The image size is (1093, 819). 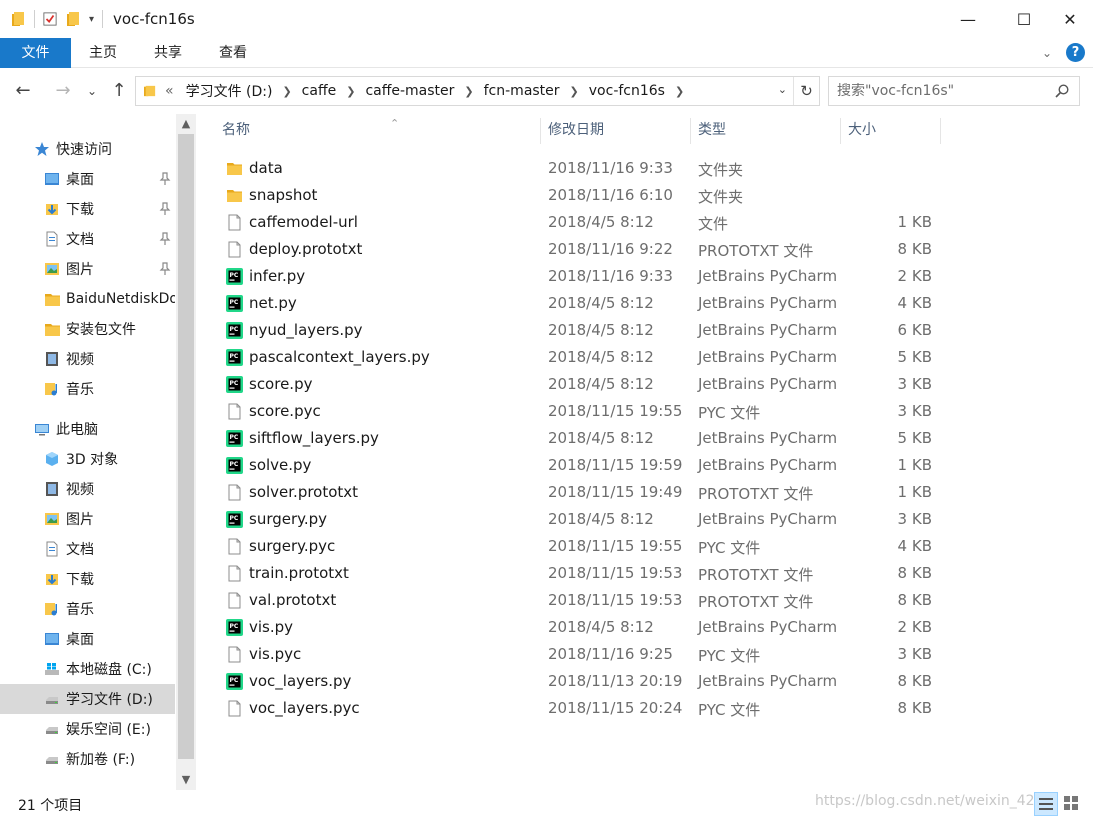 What do you see at coordinates (1024, 19) in the screenshot?
I see `maximize-button: ☐` at bounding box center [1024, 19].